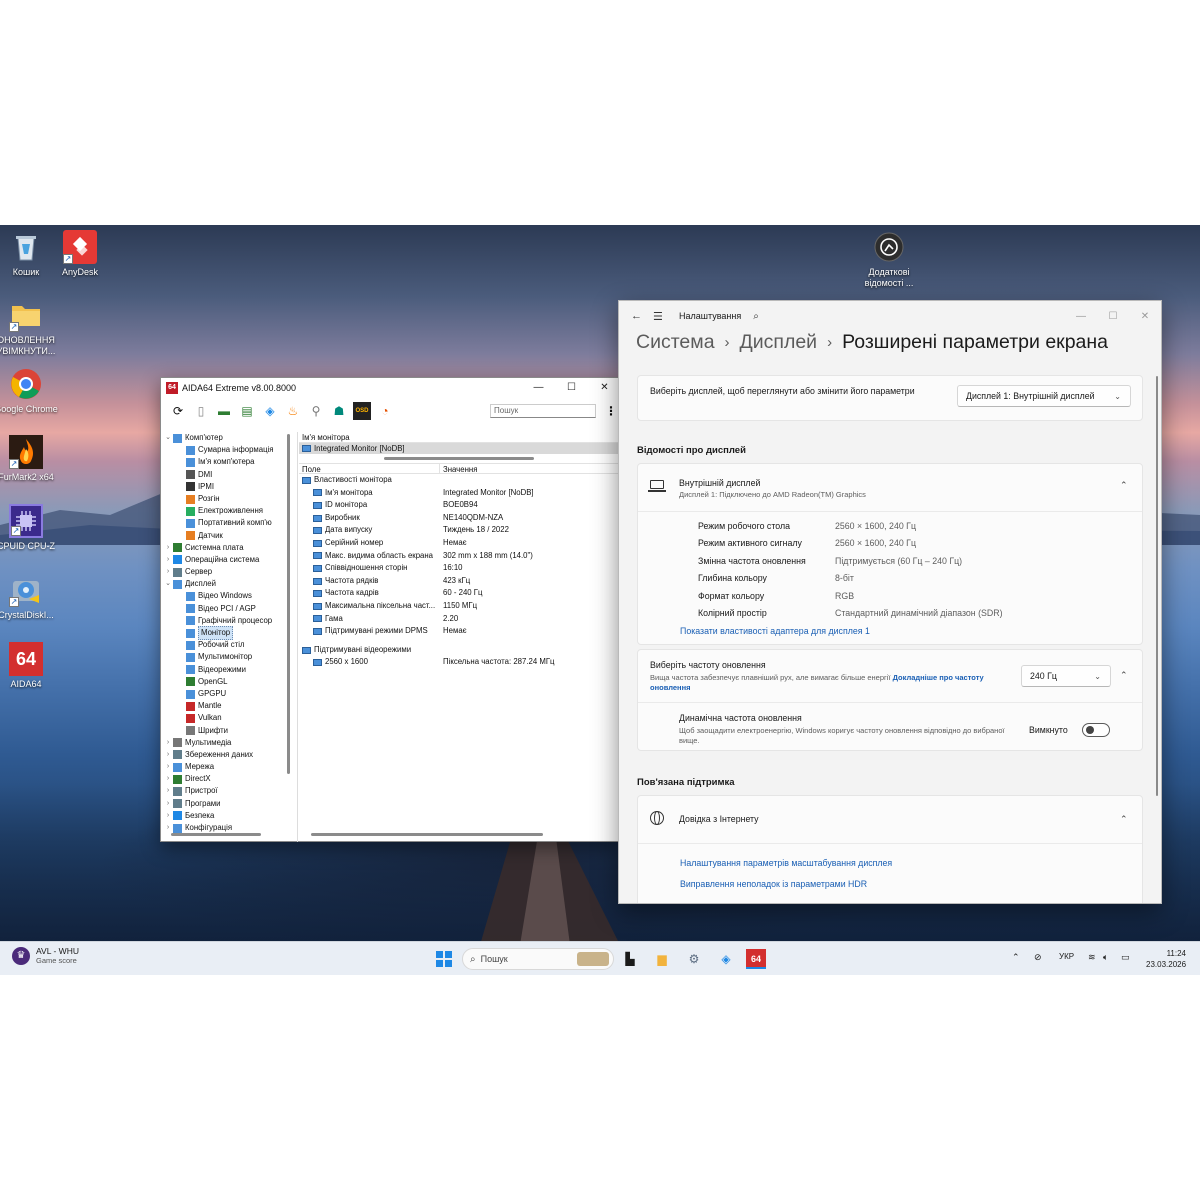 The width and height of the screenshot is (1200, 1200). I want to click on tree-item: DMI, so click(227, 475).